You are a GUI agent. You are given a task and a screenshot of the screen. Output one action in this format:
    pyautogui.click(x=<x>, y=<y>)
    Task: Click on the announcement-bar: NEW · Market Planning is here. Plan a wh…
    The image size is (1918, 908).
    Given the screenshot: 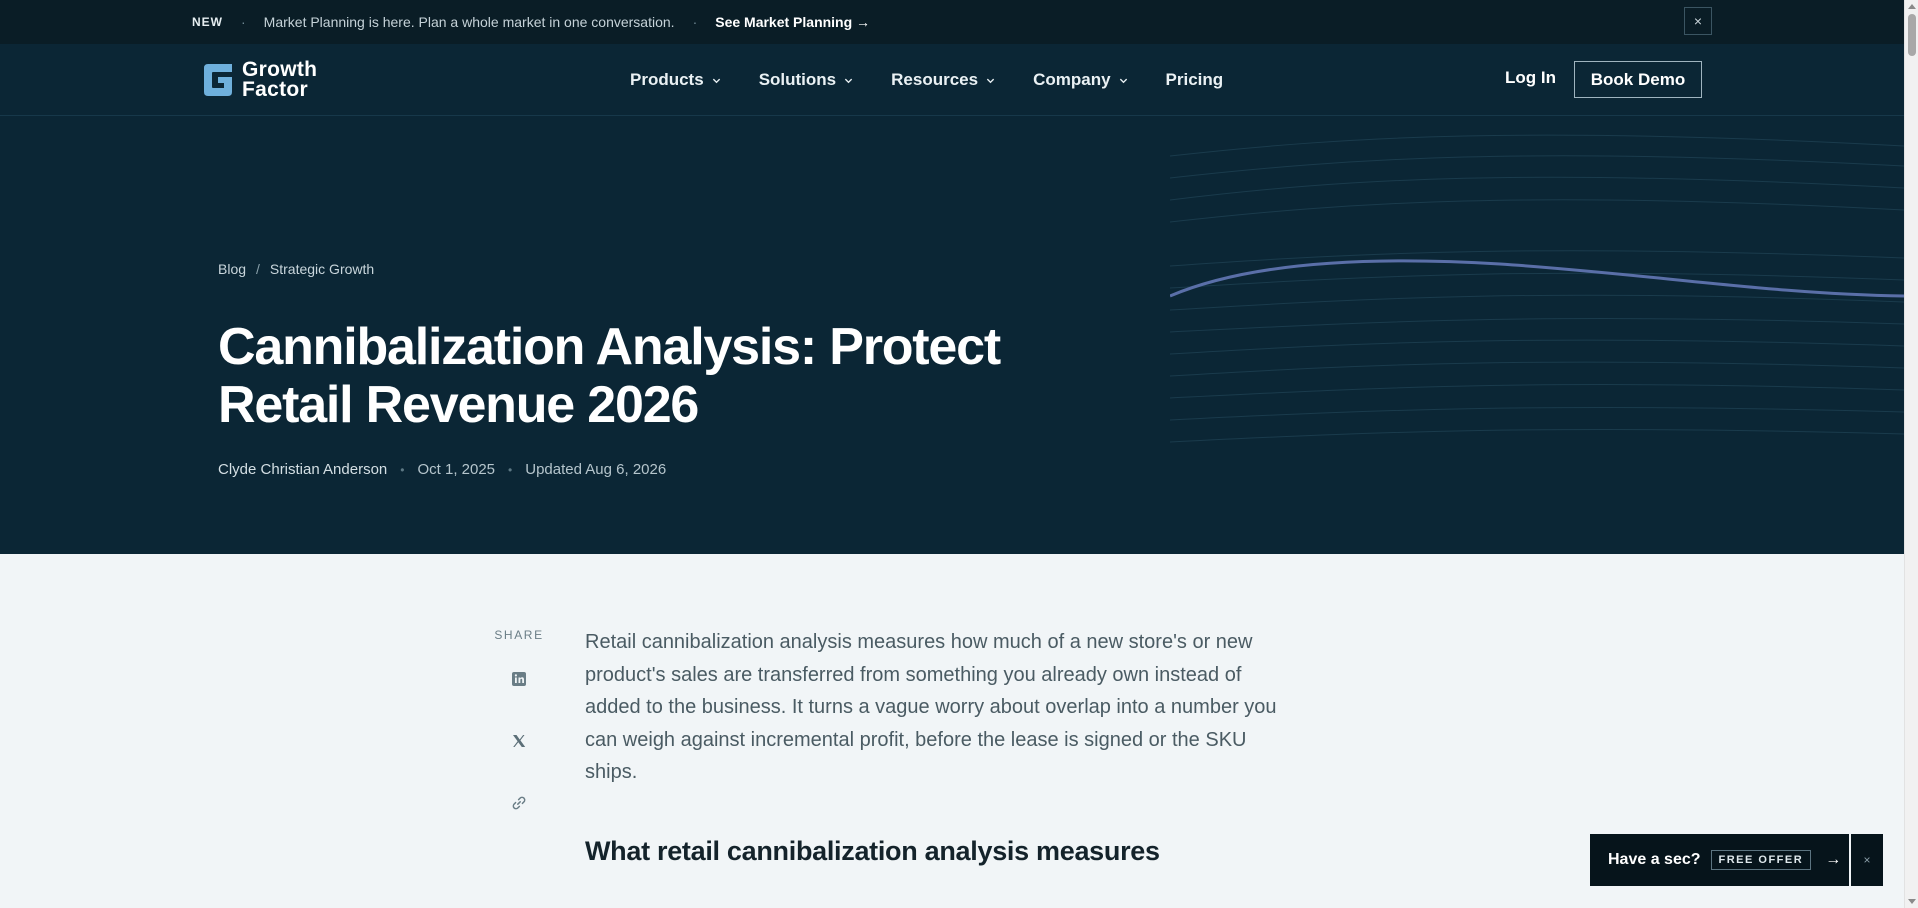 What is the action you would take?
    pyautogui.click(x=952, y=22)
    